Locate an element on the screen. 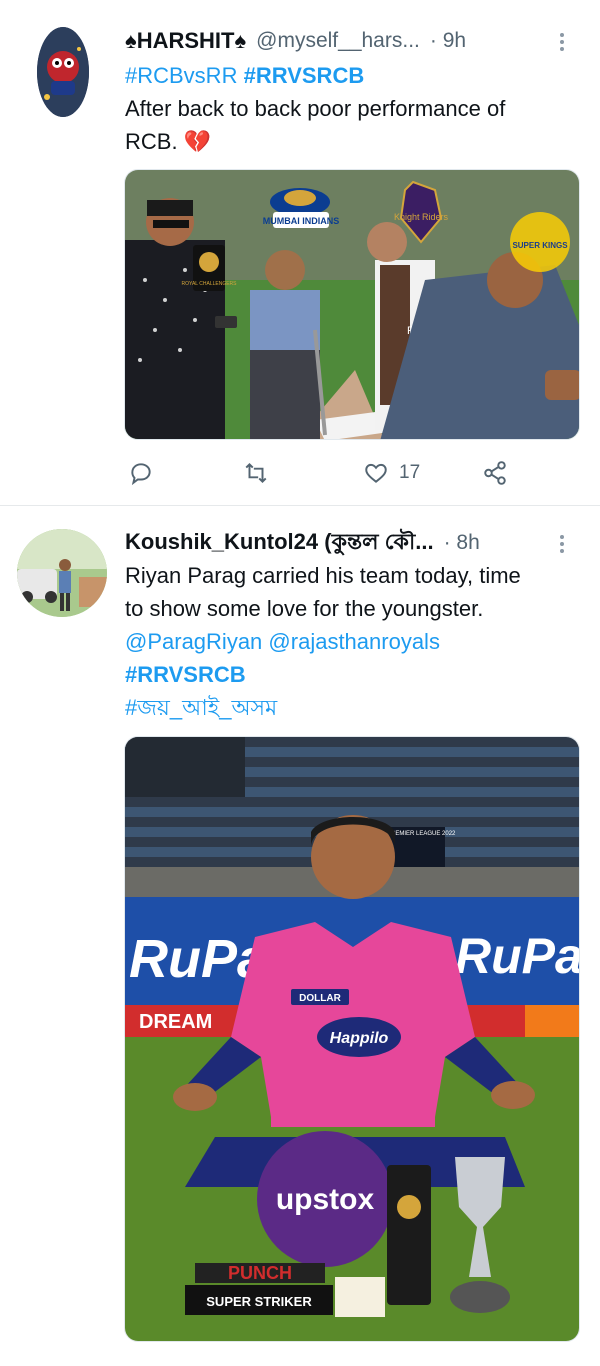  tweet-timestamp: · 9h is located at coordinates (448, 41).